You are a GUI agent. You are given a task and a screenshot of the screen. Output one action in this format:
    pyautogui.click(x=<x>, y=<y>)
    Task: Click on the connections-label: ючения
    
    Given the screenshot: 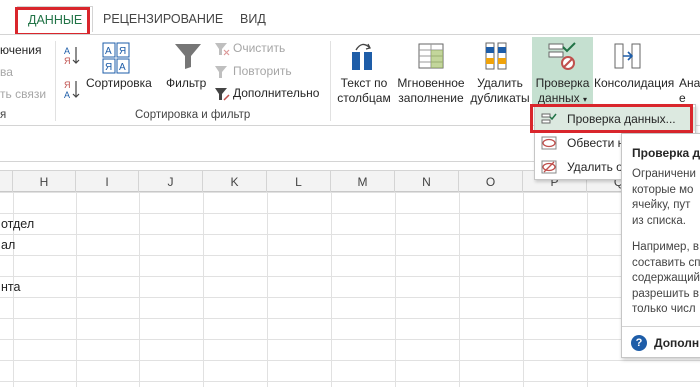 What is the action you would take?
    pyautogui.click(x=21, y=50)
    